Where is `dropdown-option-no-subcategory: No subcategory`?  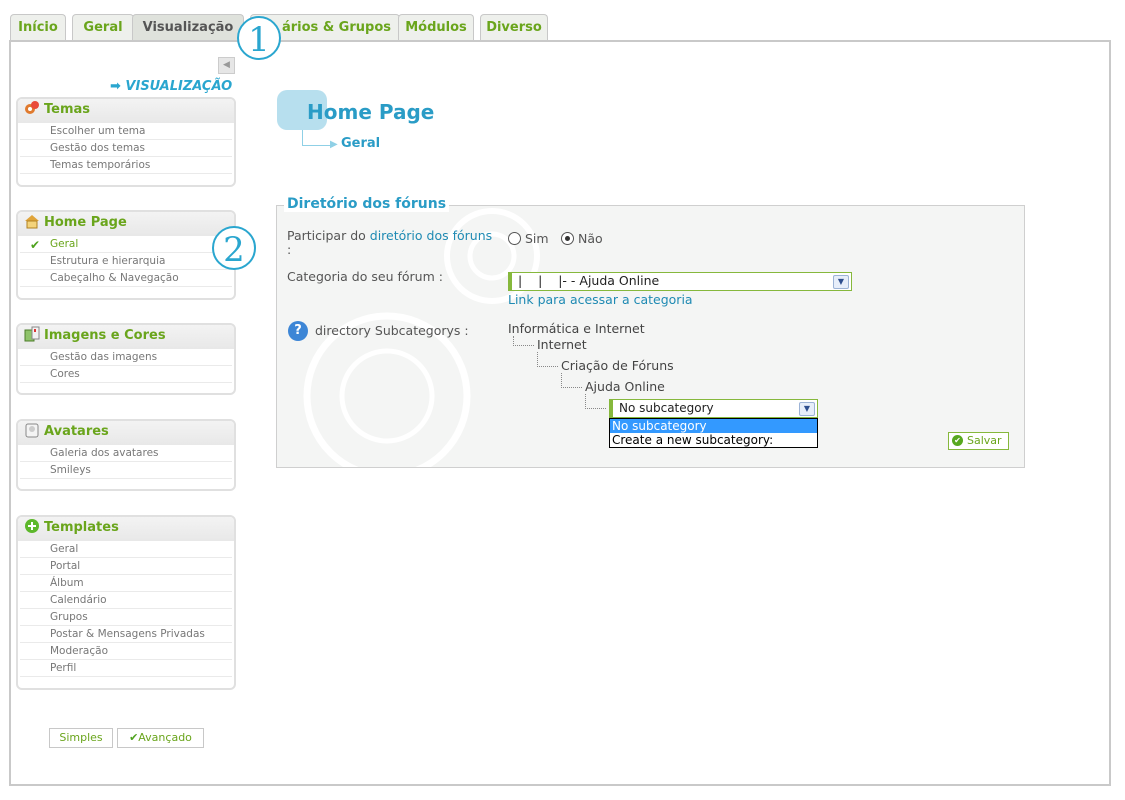 dropdown-option-no-subcategory: No subcategory is located at coordinates (713, 426).